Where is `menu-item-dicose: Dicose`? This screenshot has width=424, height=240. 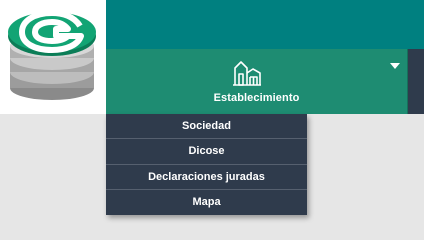 menu-item-dicose: Dicose is located at coordinates (206, 152).